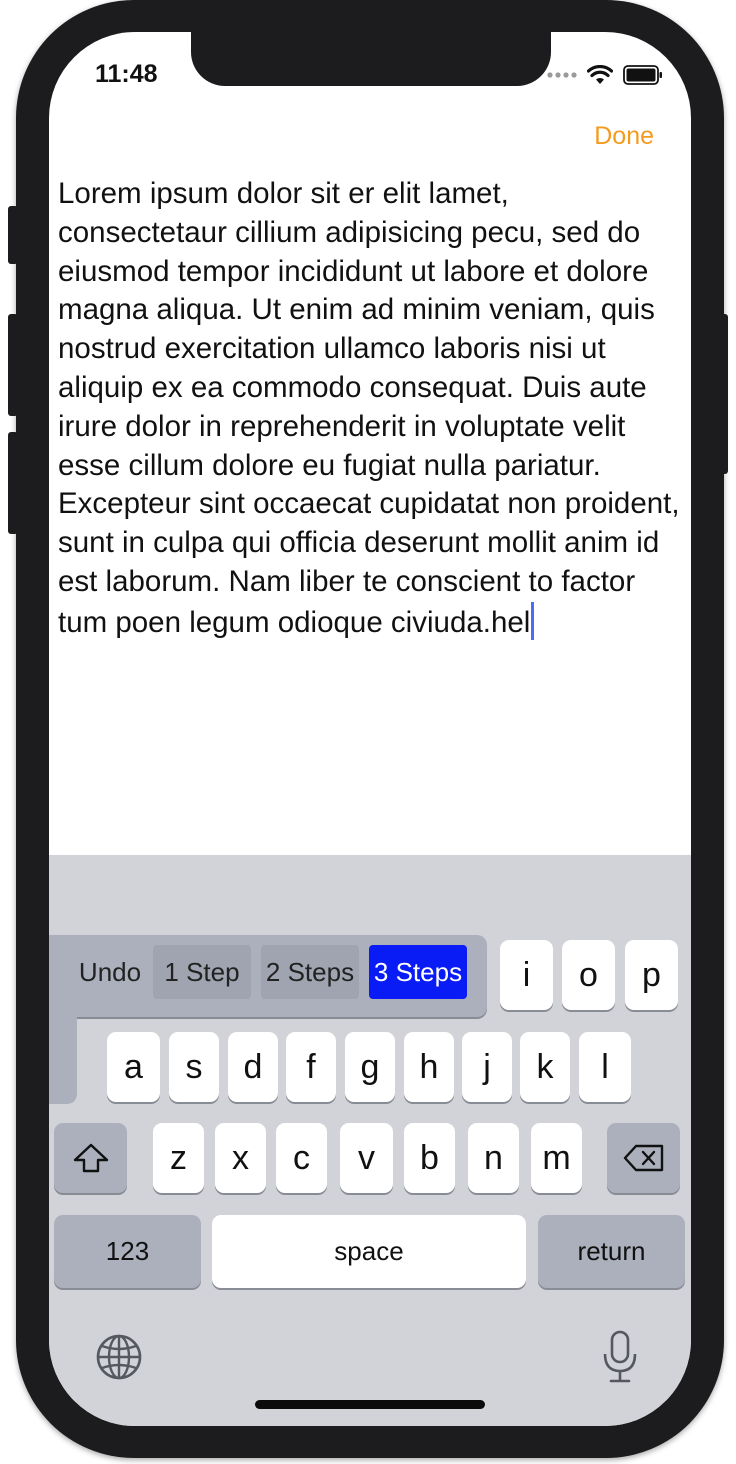 The height and width of the screenshot is (1464, 736). I want to click on key-n: n, so click(493, 1158).